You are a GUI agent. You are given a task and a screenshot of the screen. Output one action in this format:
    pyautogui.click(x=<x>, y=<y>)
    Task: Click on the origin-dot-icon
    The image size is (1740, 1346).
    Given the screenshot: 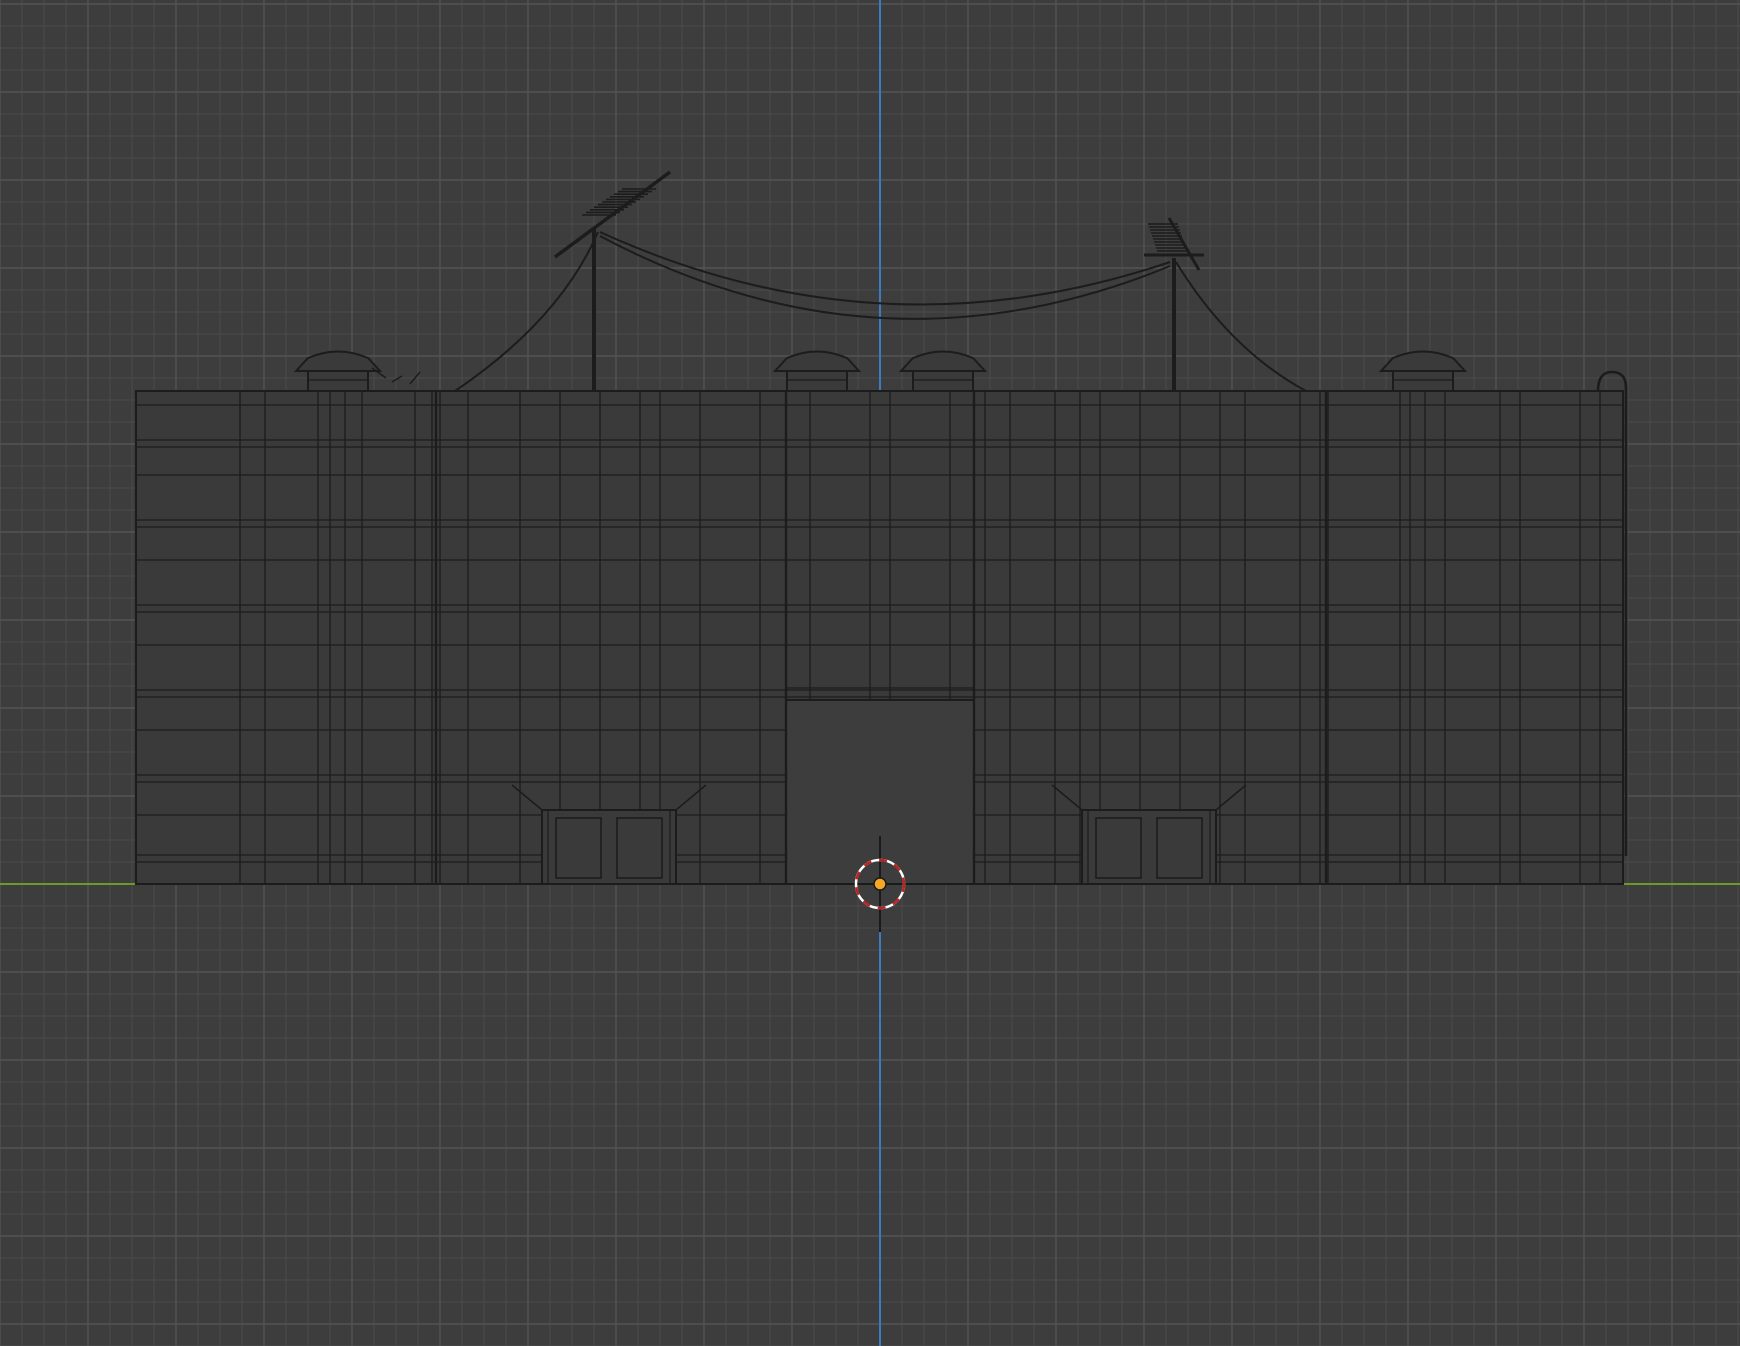 What is the action you would take?
    pyautogui.click(x=880, y=884)
    